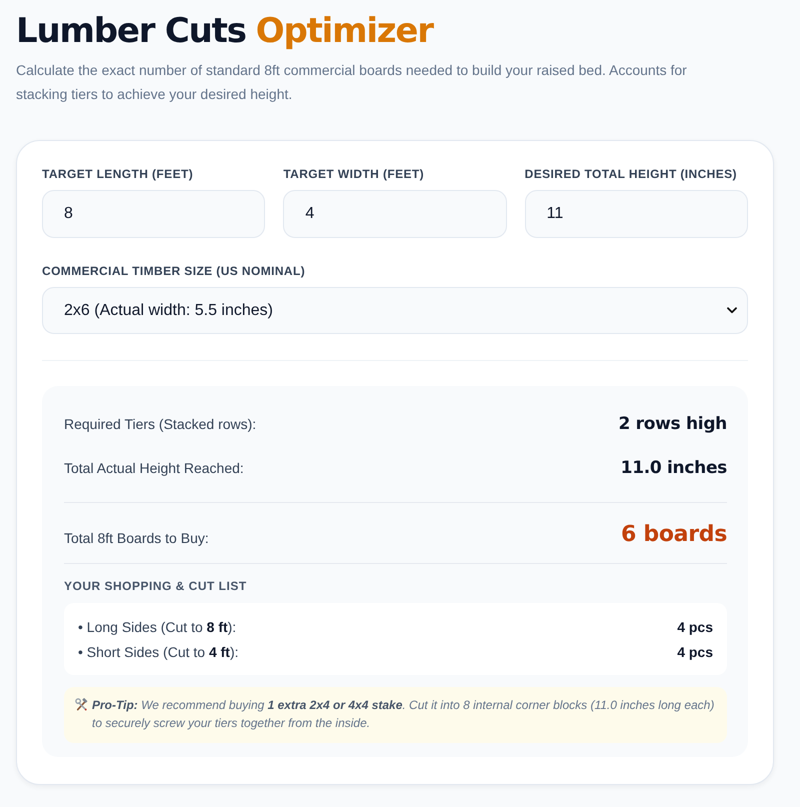 The height and width of the screenshot is (807, 800). I want to click on page-title: Lumber Cuts, so click(131, 31).